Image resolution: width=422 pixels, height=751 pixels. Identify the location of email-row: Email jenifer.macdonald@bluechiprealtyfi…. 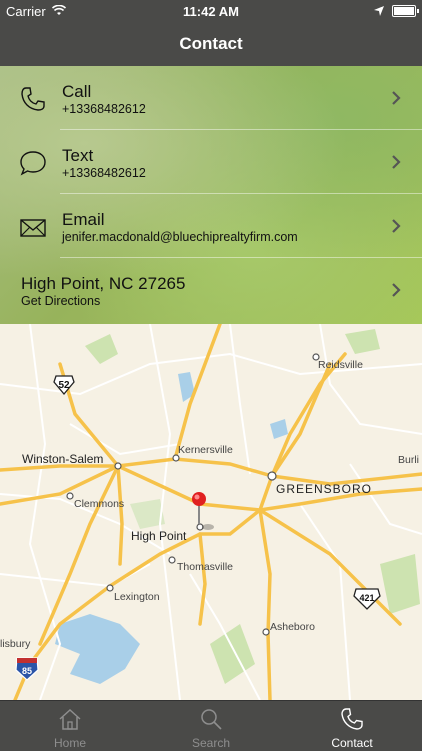
(211, 226).